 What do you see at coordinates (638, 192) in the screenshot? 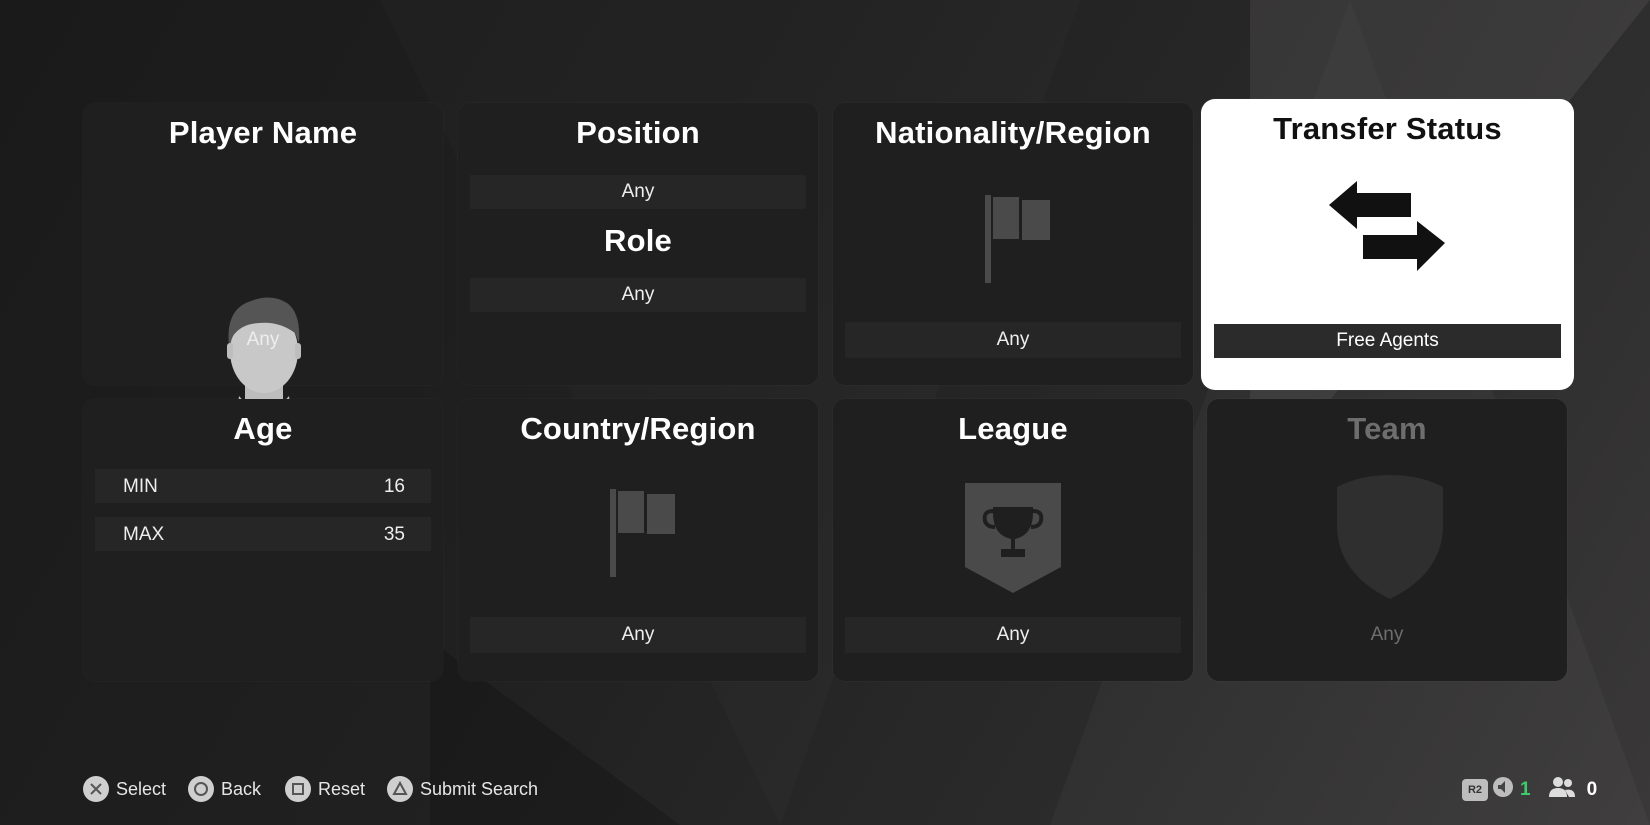
I see `position-value: Any` at bounding box center [638, 192].